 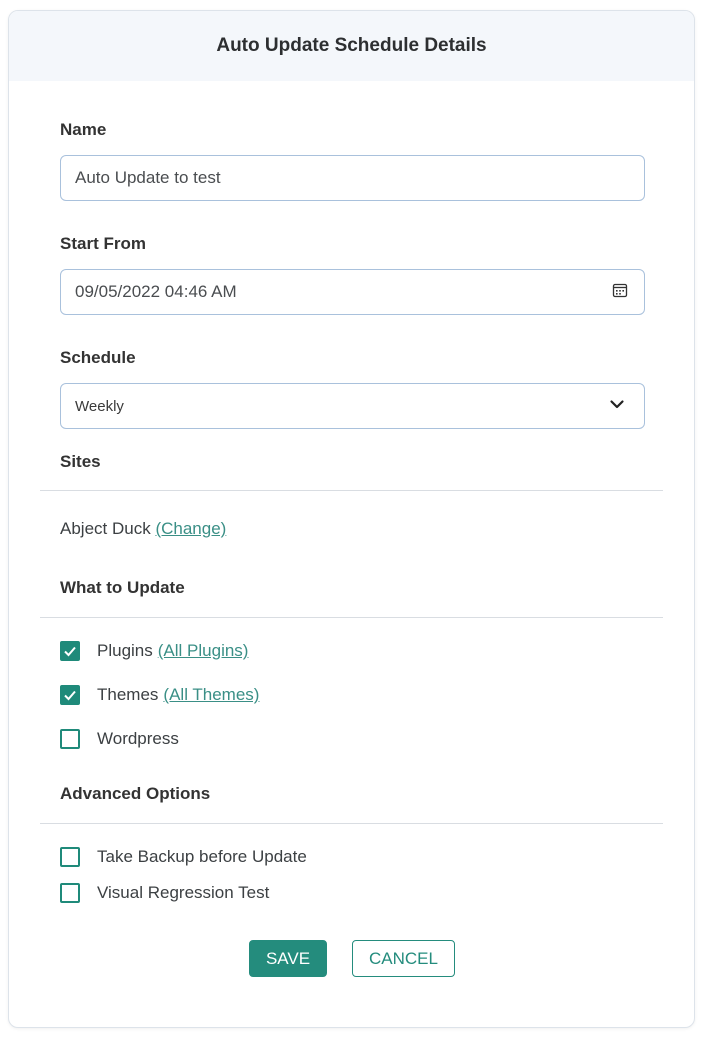 What do you see at coordinates (154, 651) in the screenshot?
I see `update-plugins-row: Plugins (All Plugins)` at bounding box center [154, 651].